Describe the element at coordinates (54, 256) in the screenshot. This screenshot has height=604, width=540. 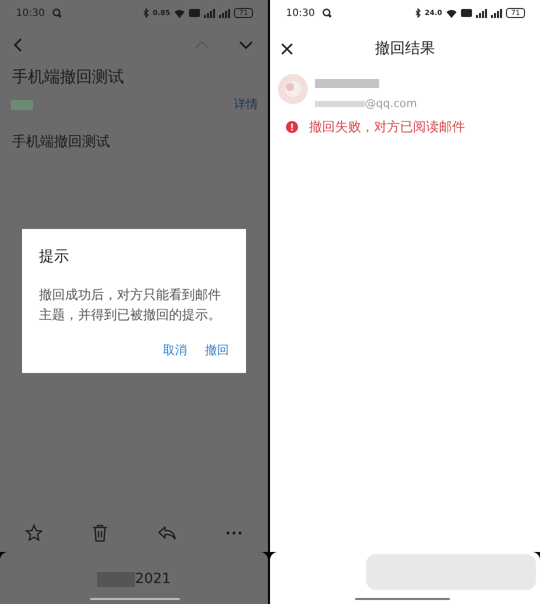
I see `dialog-title: 提示` at that location.